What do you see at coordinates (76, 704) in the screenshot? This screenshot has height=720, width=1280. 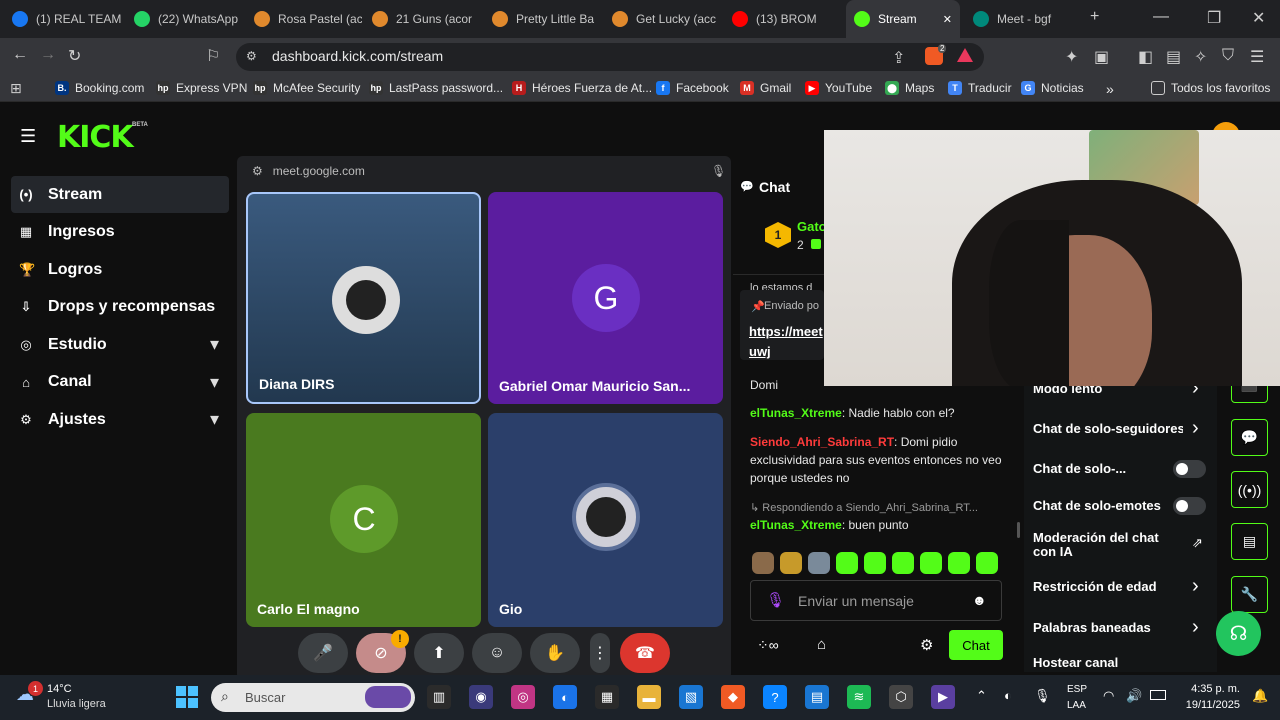 I see `weather-desc: Lluvia ligera` at bounding box center [76, 704].